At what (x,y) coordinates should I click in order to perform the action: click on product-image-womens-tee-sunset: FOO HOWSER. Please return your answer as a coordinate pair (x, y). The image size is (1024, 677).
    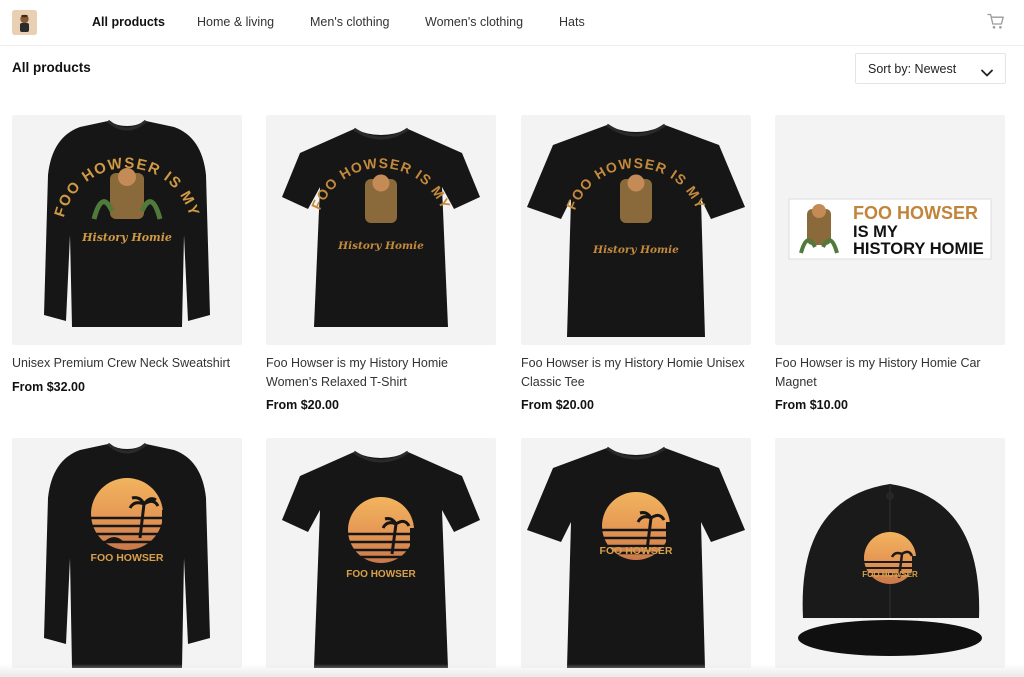
    Looking at the image, I should click on (381, 553).